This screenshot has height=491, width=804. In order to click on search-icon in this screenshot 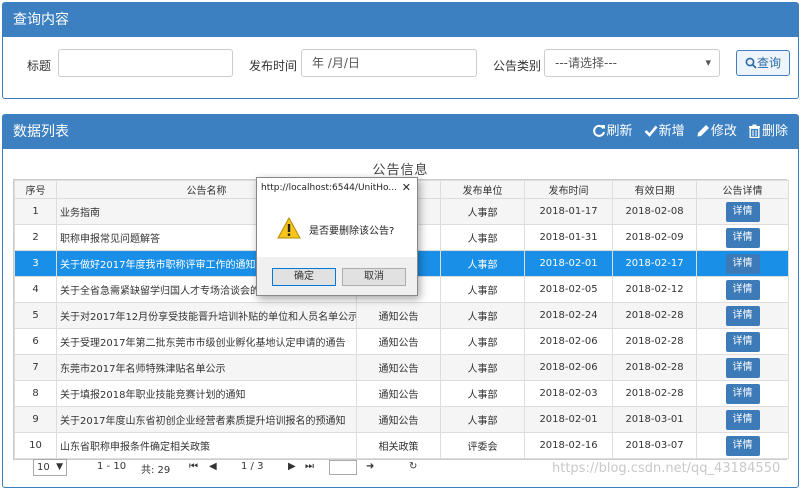, I will do `click(751, 63)`.